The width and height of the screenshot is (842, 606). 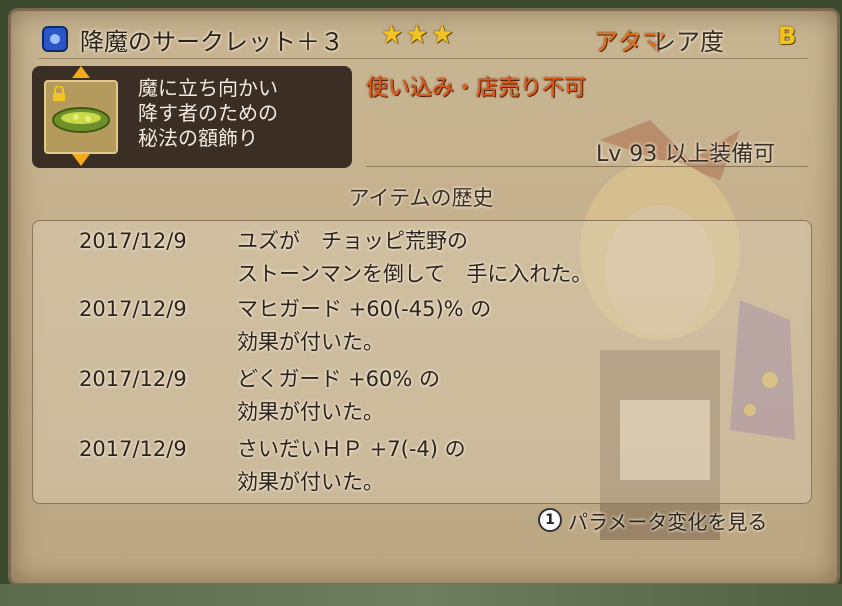 I want to click on rarity-label: レア度, so click(x=688, y=42).